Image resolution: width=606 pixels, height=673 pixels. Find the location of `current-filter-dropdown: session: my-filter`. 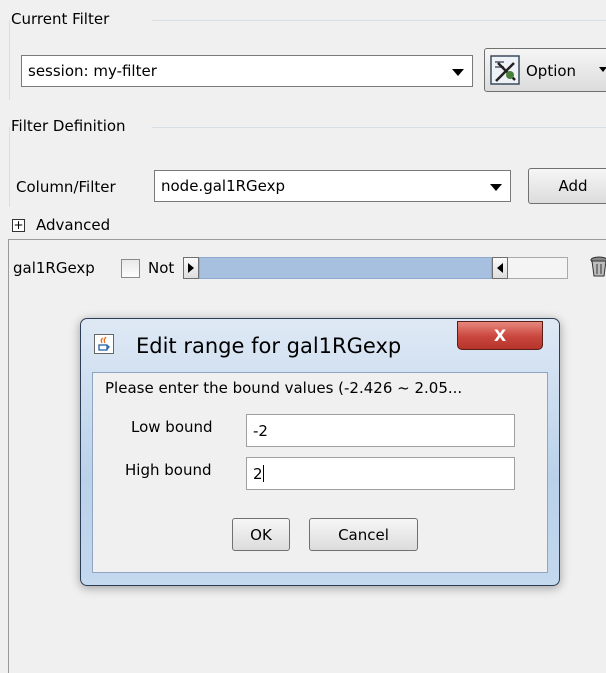

current-filter-dropdown: session: my-filter is located at coordinates (247, 71).